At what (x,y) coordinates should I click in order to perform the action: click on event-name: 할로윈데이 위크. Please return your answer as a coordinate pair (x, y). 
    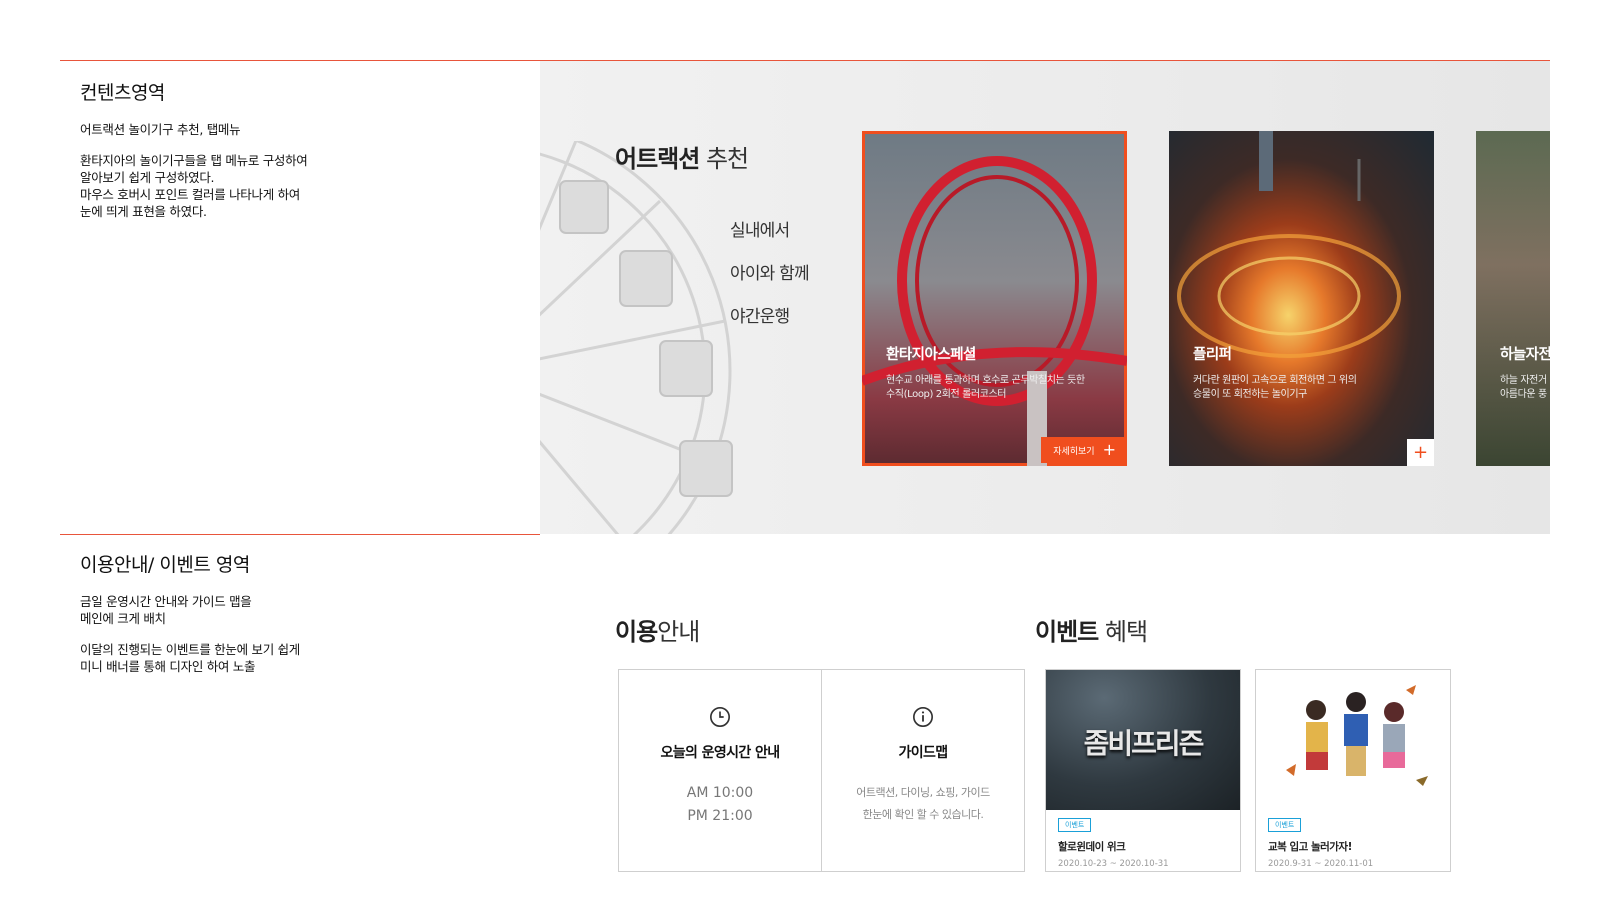
    Looking at the image, I should click on (1092, 847).